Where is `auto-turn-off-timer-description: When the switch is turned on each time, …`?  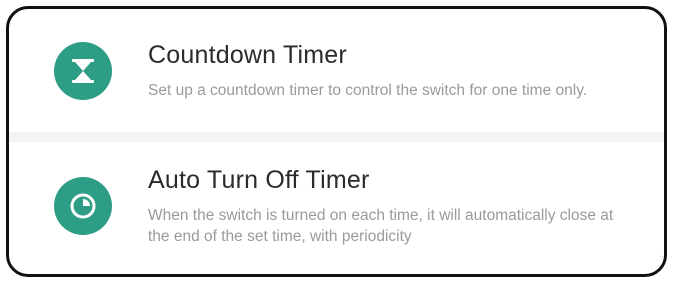 auto-turn-off-timer-description: When the switch is turned on each time, … is located at coordinates (381, 226).